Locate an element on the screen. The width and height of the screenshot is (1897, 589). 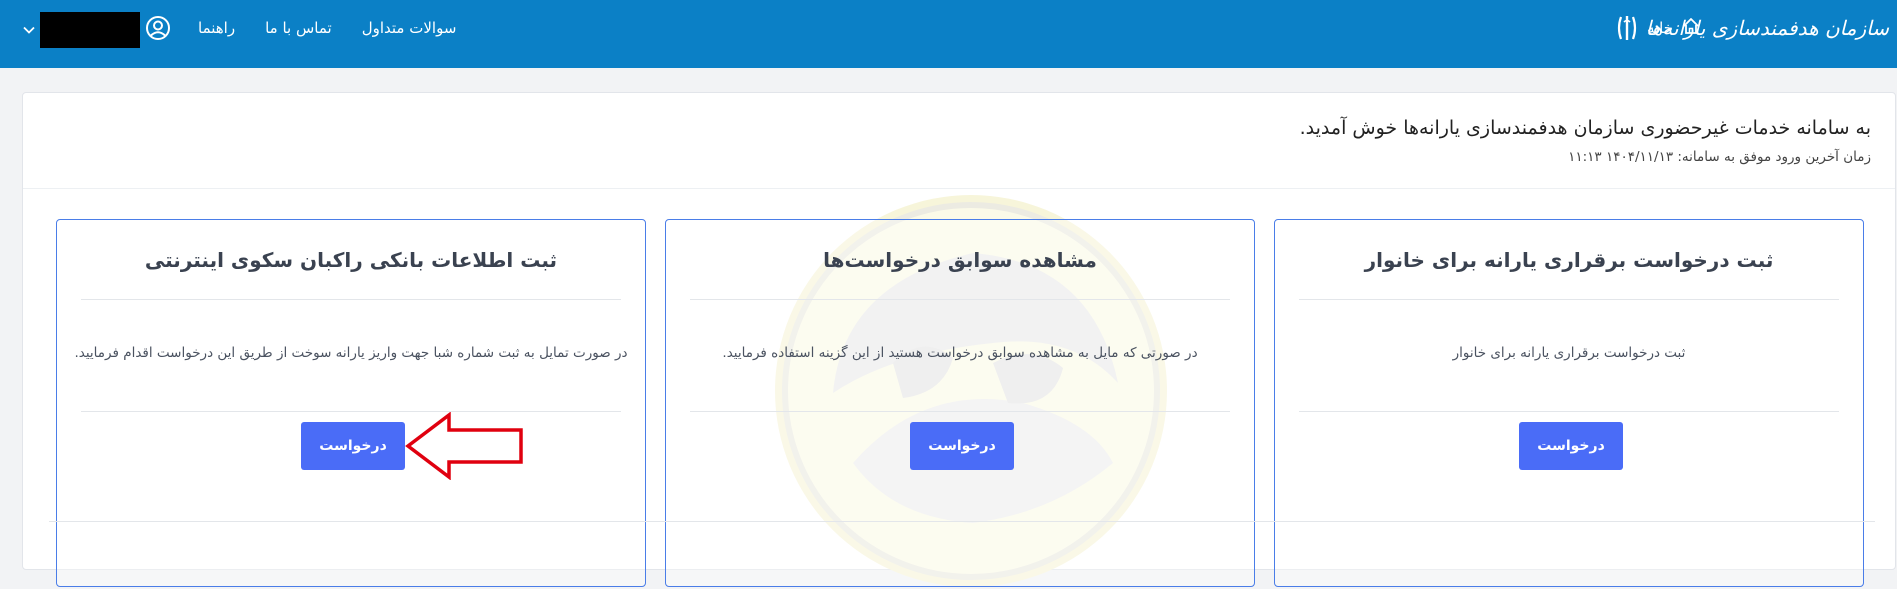
user-circle-icon is located at coordinates (158, 28).